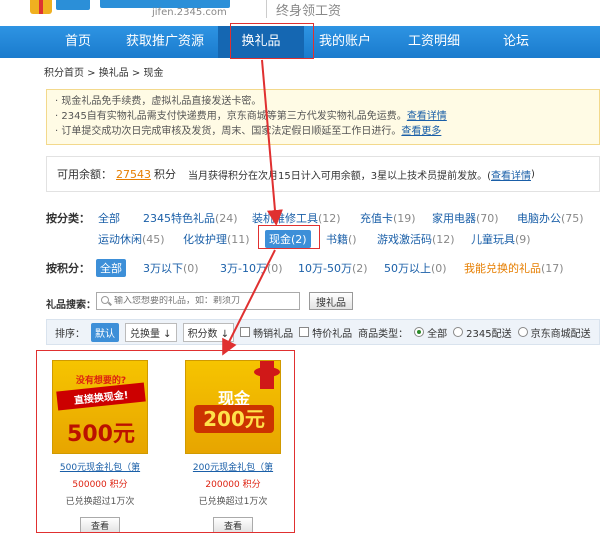 Image resolution: width=600 pixels, height=546 pixels. Describe the element at coordinates (376, 218) in the screenshot. I see `category-name: 充值卡` at that location.